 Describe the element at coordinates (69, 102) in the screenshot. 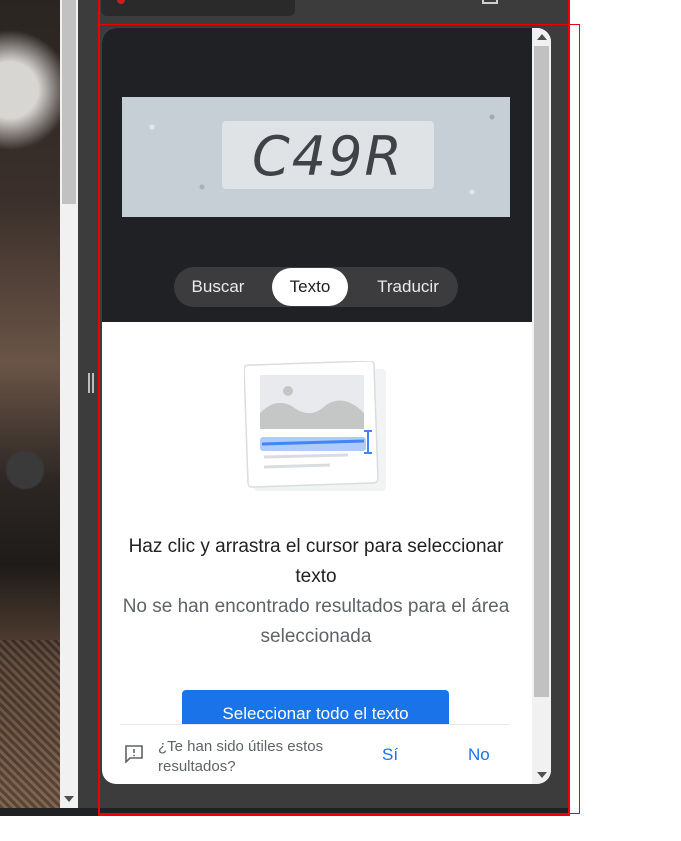

I see `page-scrollbar-thumb` at that location.